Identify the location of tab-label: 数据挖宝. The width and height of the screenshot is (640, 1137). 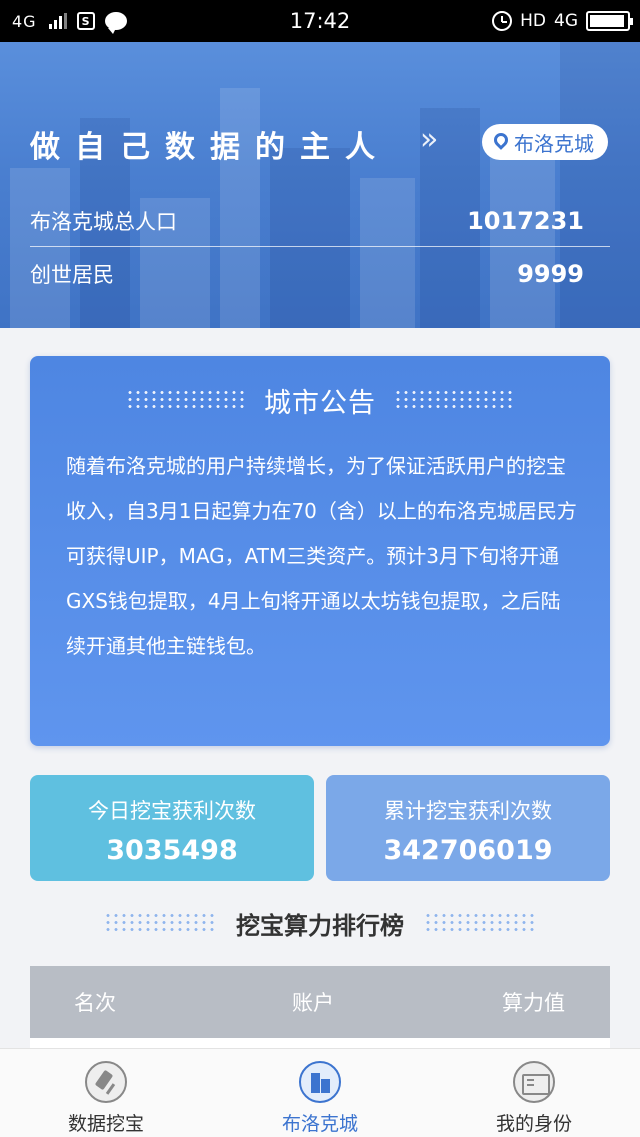
(105, 1124).